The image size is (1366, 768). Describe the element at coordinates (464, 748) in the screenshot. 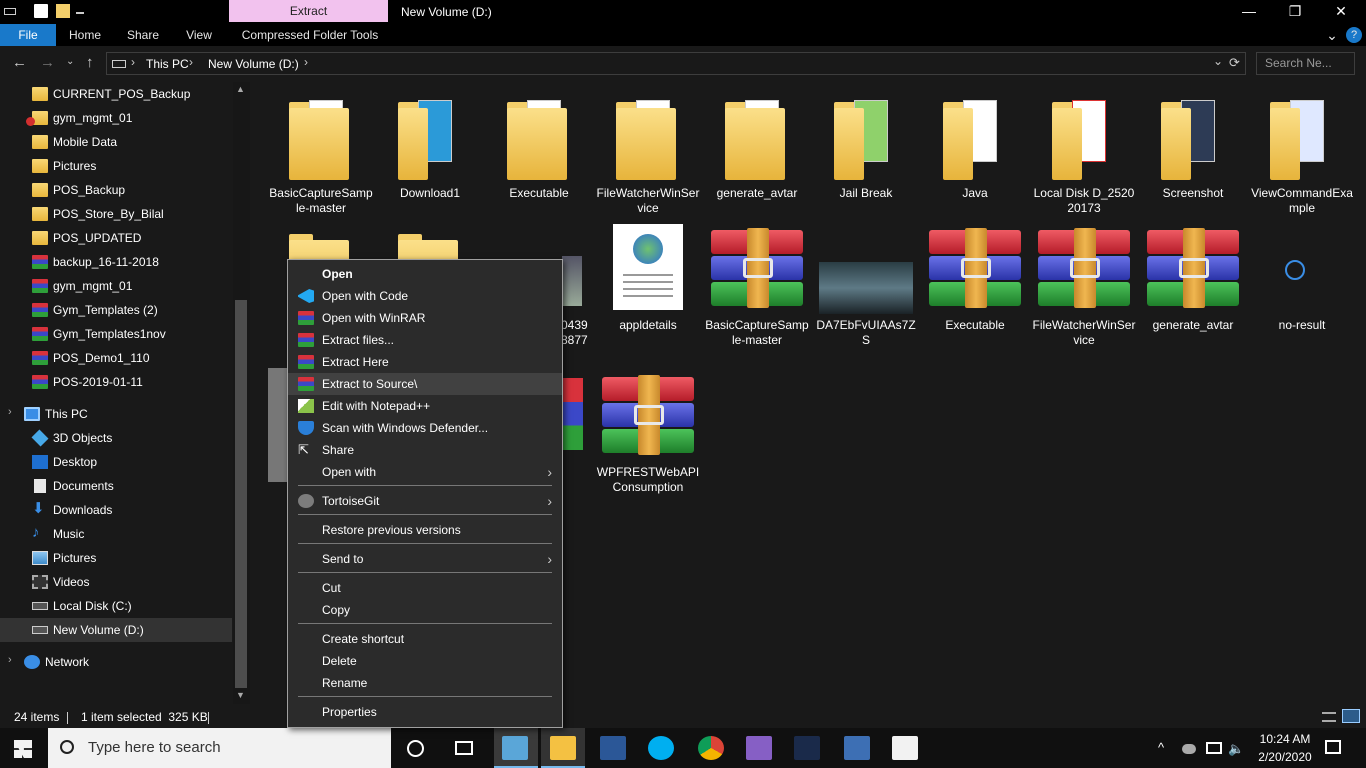

I see `task-view-icon` at that location.